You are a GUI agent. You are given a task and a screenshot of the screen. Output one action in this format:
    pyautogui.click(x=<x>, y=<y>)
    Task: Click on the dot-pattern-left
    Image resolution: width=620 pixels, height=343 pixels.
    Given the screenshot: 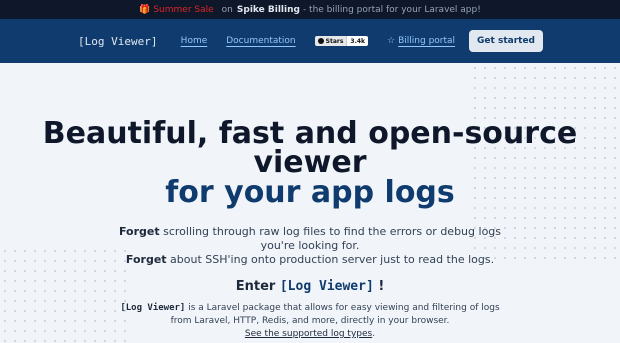 What is the action you would take?
    pyautogui.click(x=65, y=294)
    